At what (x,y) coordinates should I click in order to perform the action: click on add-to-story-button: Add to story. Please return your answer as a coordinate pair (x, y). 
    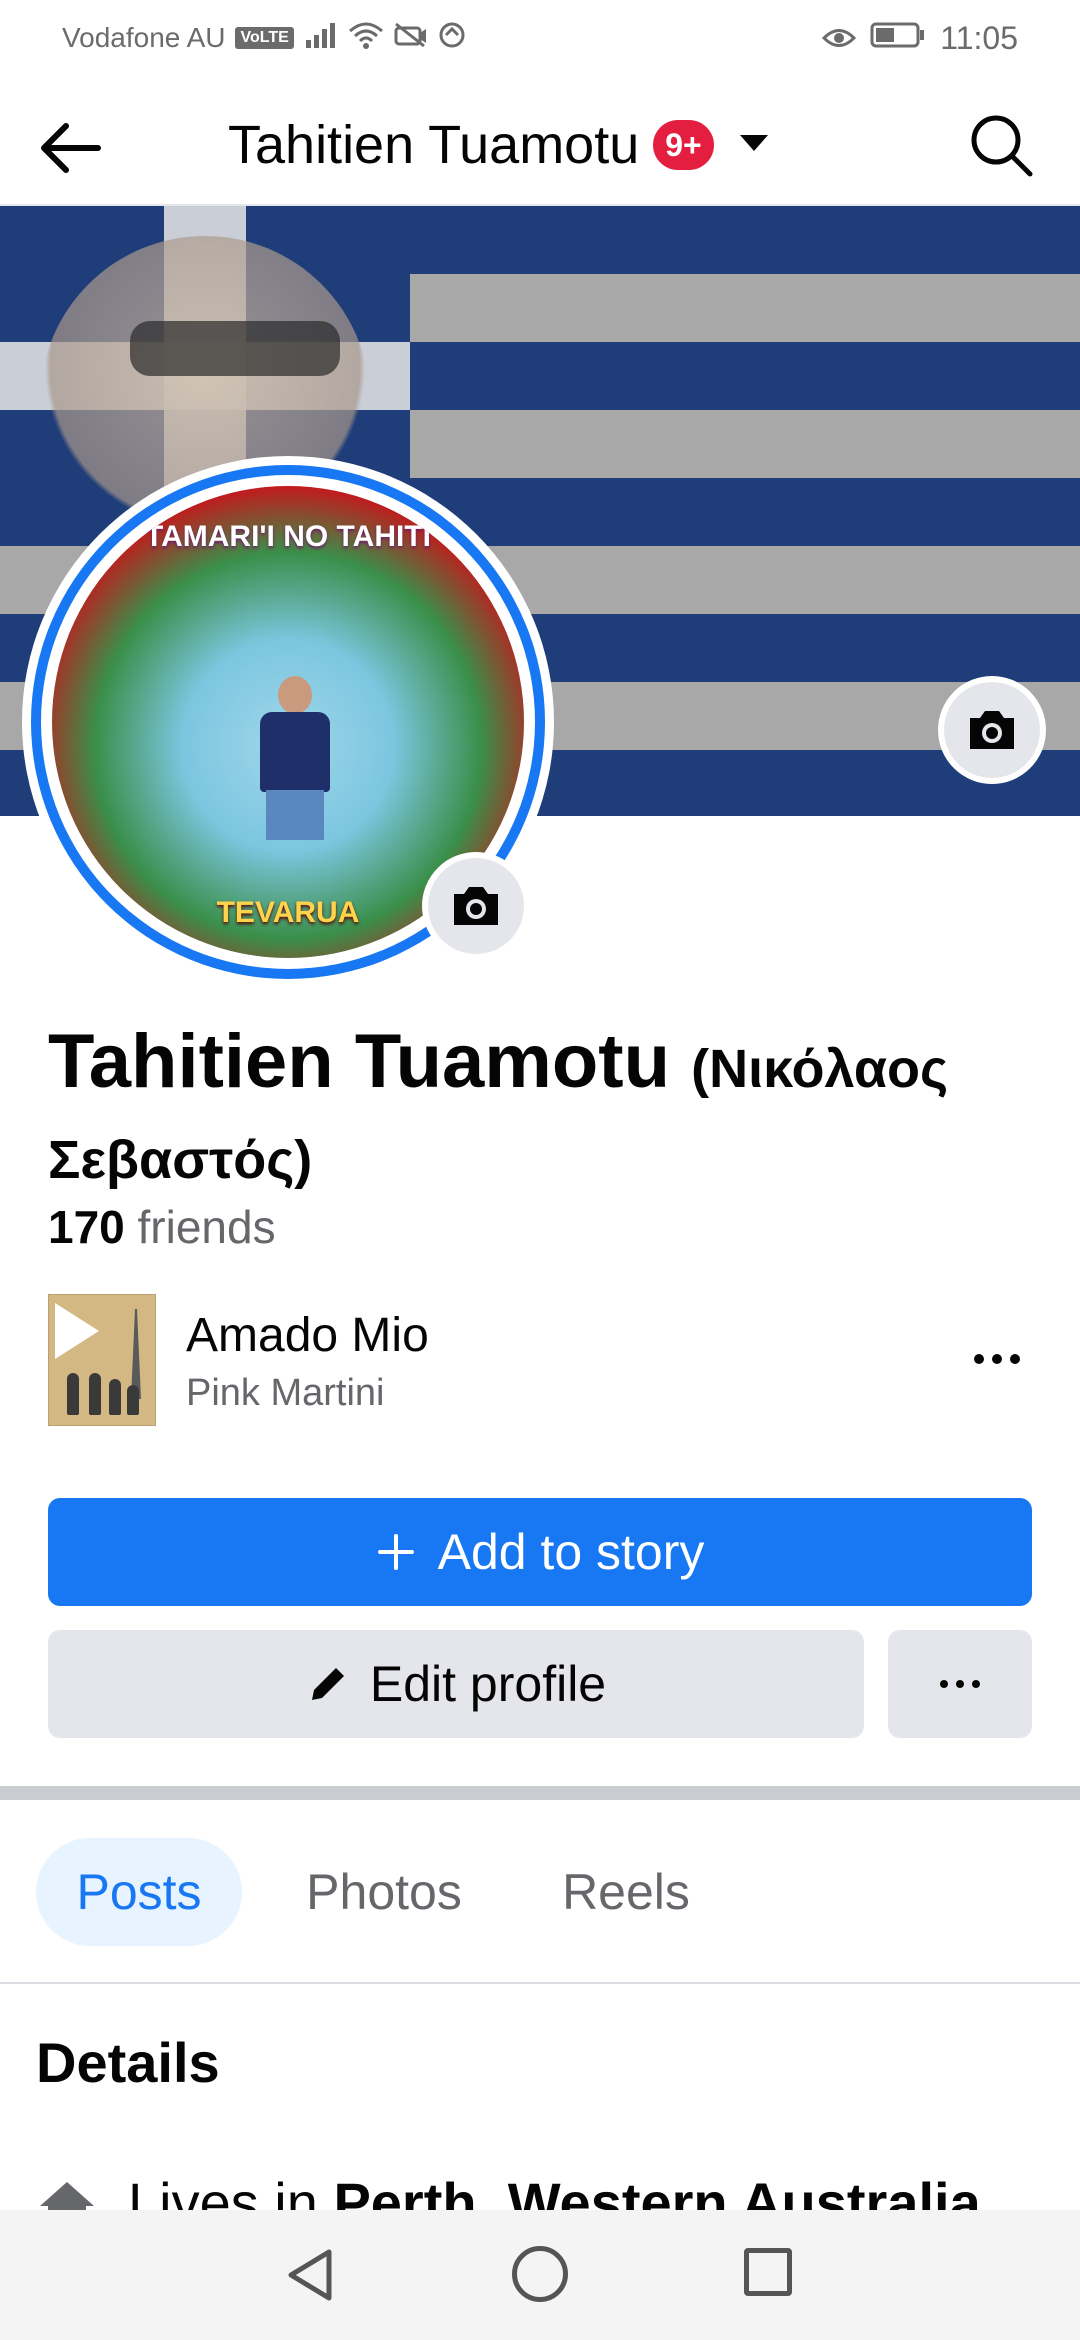
    Looking at the image, I should click on (540, 1552).